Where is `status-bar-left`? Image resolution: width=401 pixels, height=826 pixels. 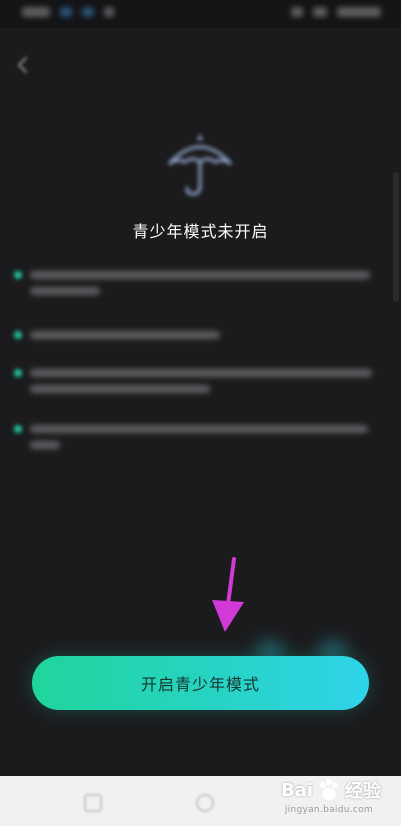 status-bar-left is located at coordinates (68, 12).